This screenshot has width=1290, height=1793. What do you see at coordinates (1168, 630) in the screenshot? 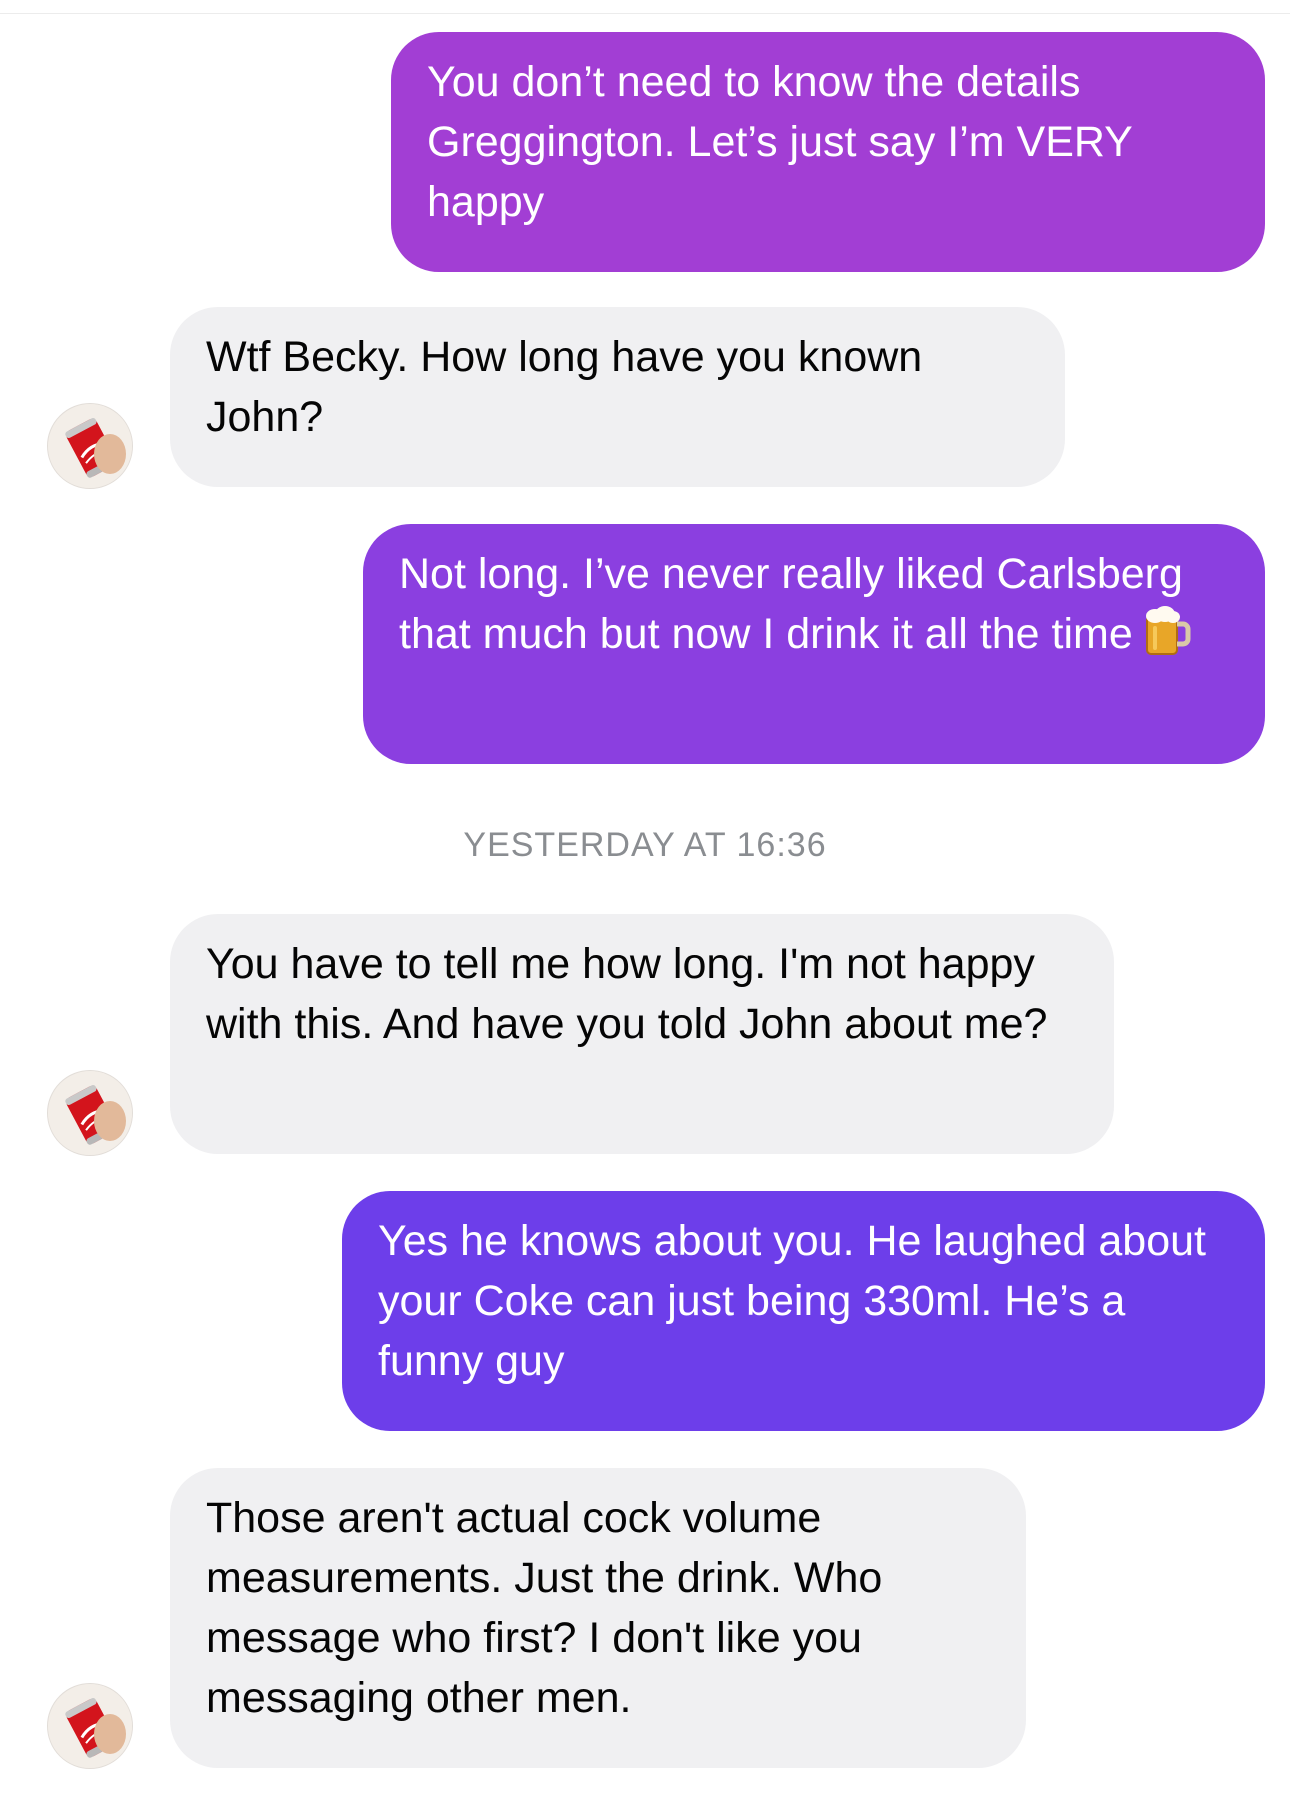
I see `beer-mug-icon` at bounding box center [1168, 630].